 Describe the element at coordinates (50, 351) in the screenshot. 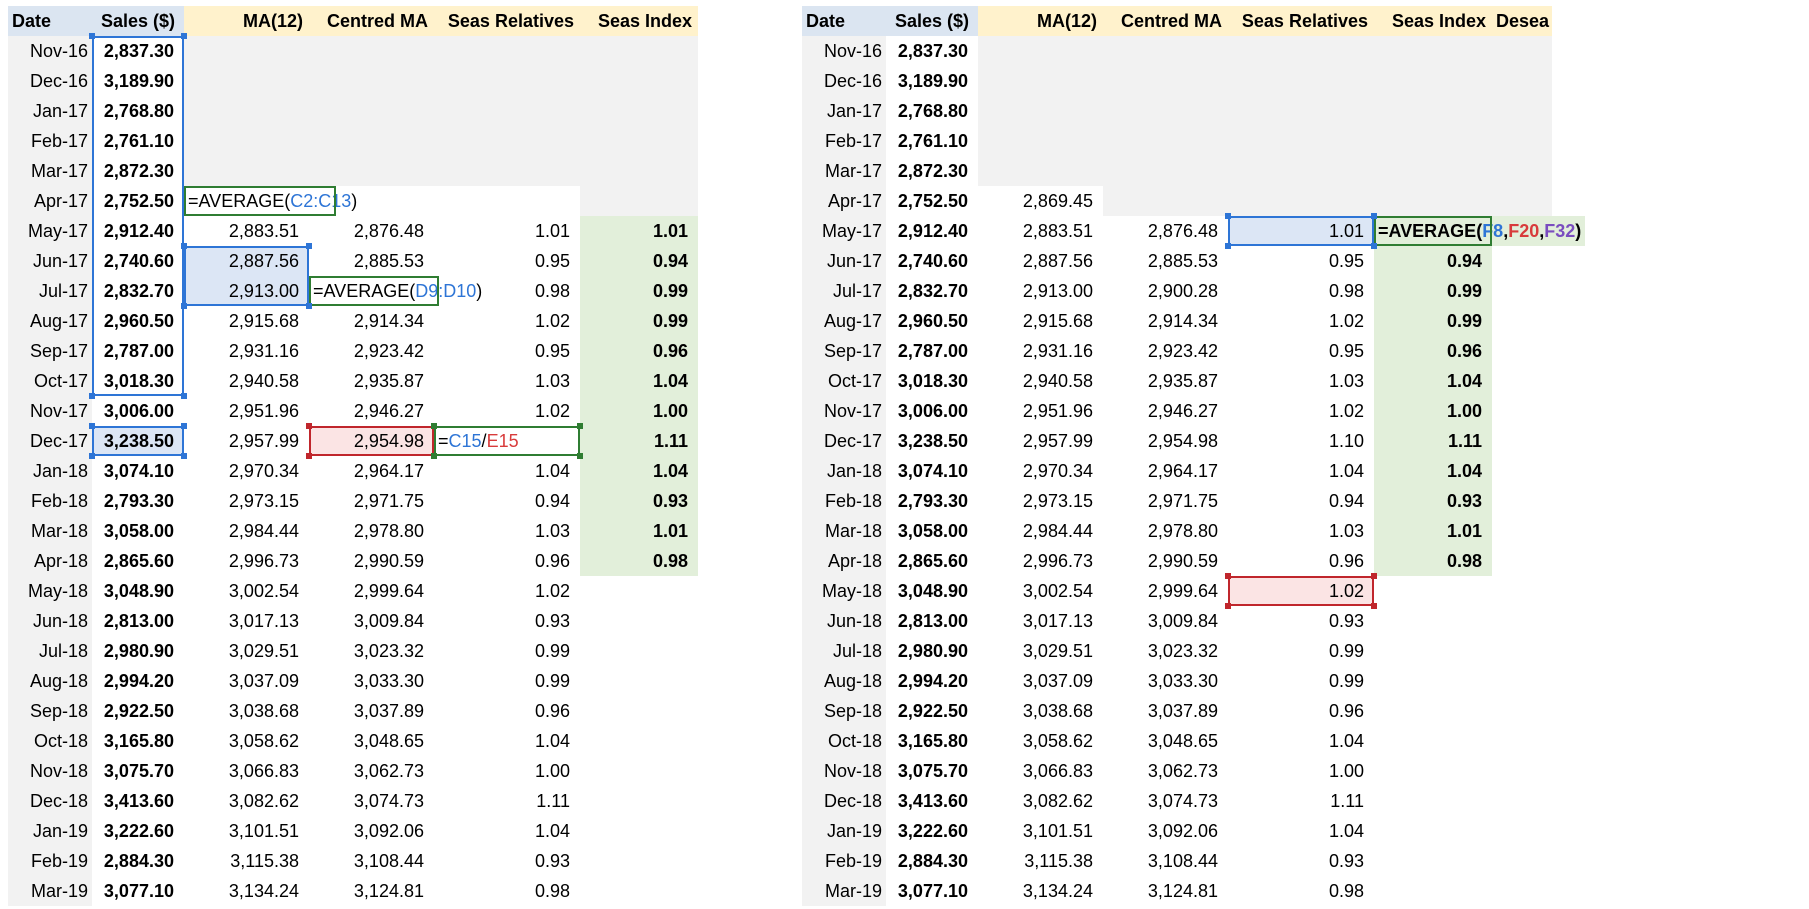

I see `date-cell: Sep-17` at that location.